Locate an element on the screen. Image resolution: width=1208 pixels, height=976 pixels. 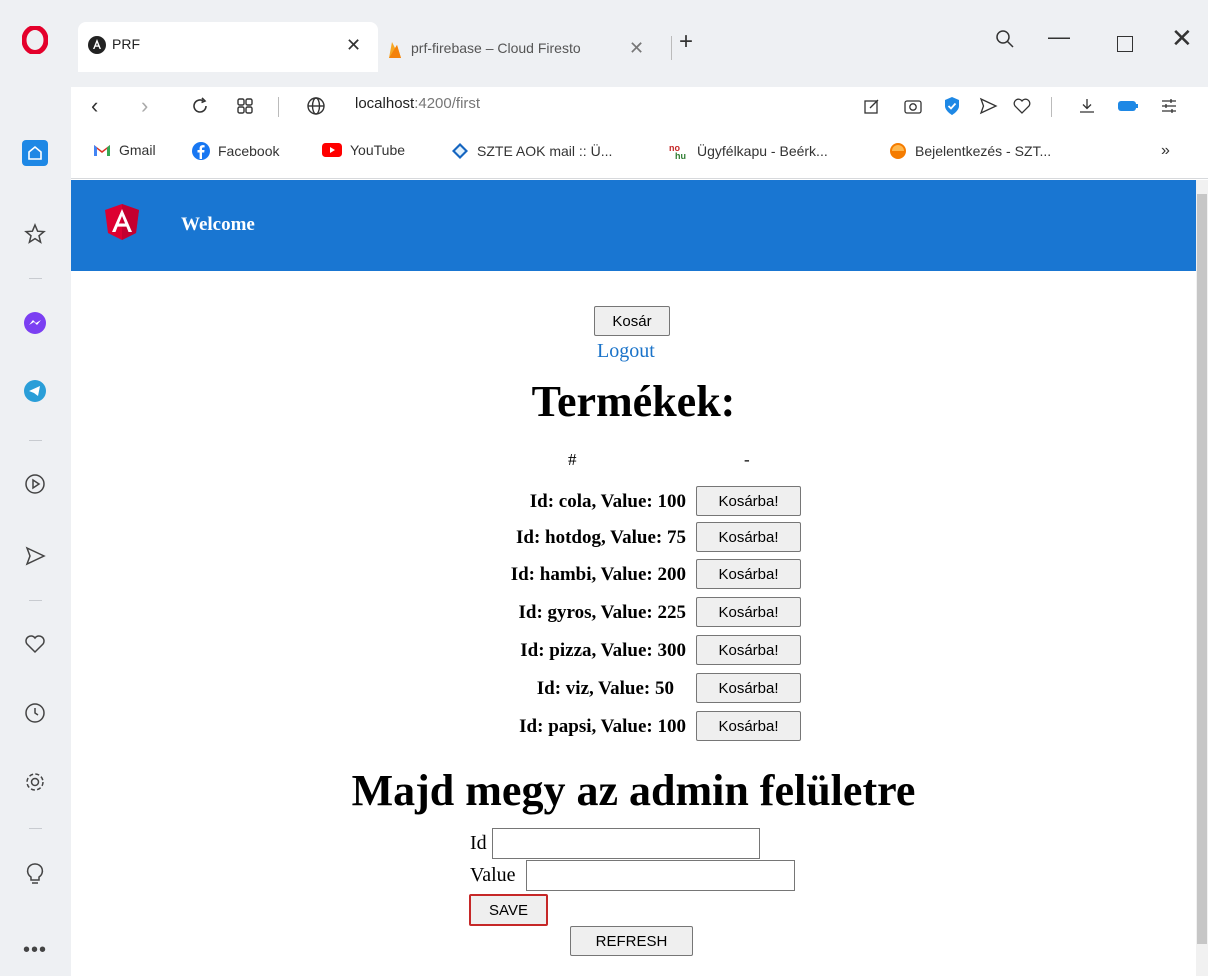
scrollbar-thumb is located at coordinates (1202, 569).